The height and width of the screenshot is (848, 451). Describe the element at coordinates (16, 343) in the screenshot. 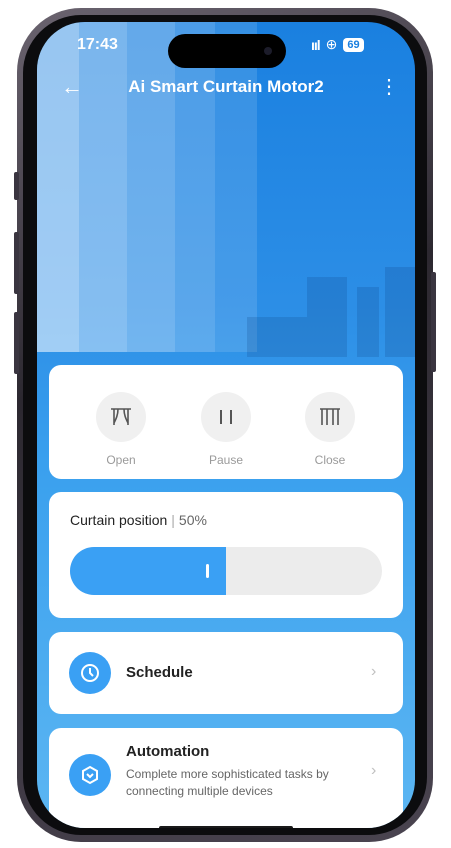

I see `phone-volume-down` at that location.